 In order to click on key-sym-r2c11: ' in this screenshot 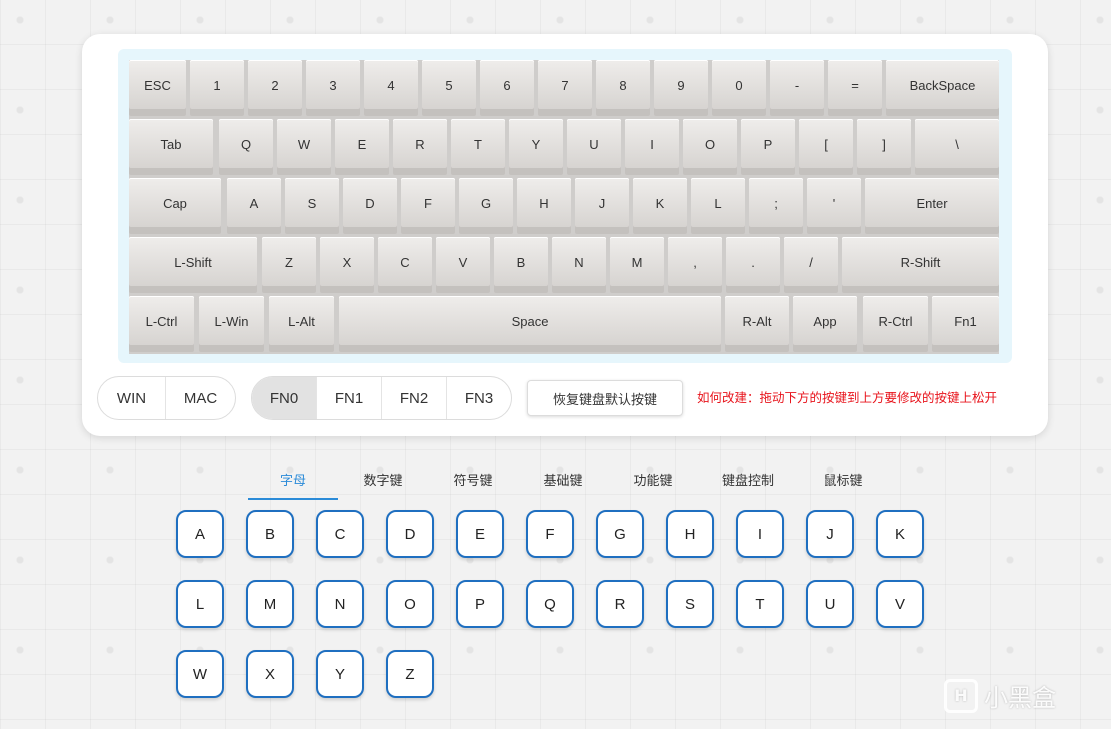, I will do `click(834, 206)`.